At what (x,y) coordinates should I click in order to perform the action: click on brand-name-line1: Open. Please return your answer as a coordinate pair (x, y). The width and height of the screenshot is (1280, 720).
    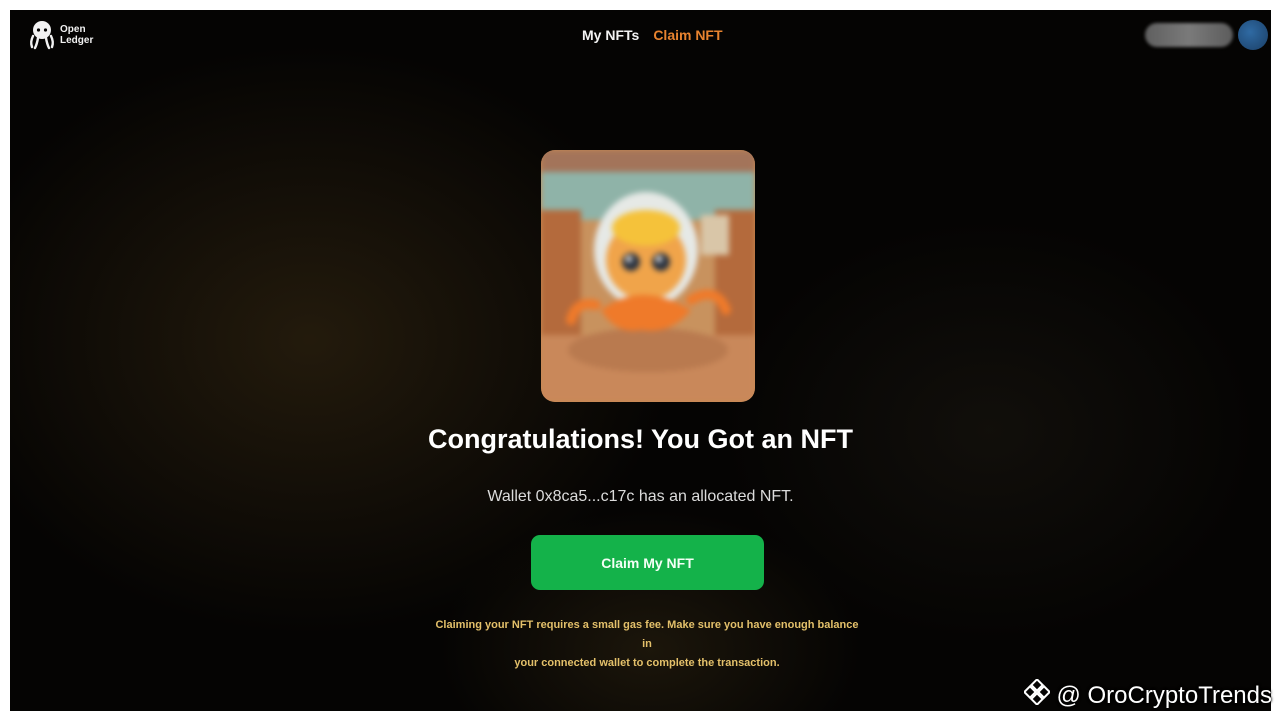
    Looking at the image, I should click on (73, 29).